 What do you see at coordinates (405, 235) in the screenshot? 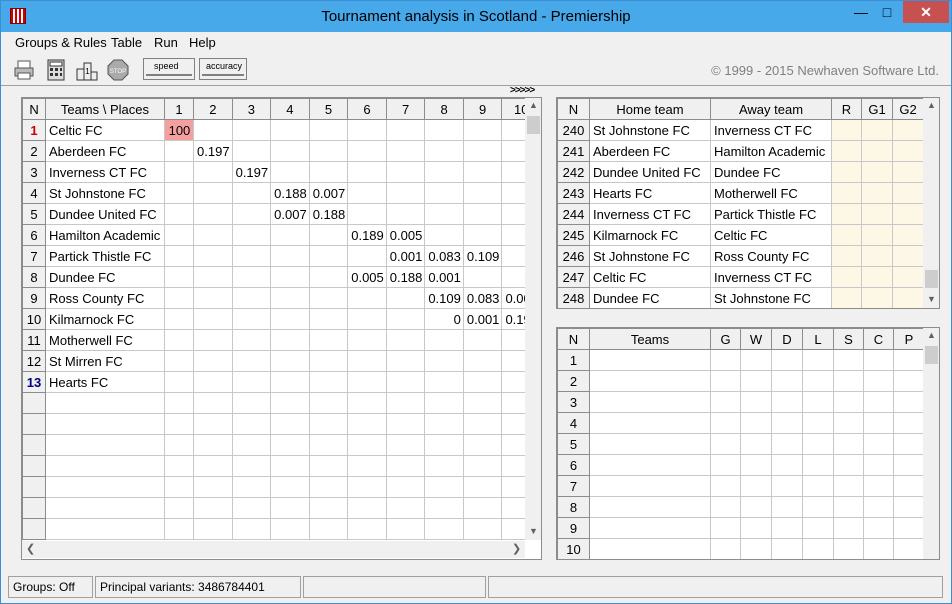
I see `place-probability: 0.005` at bounding box center [405, 235].